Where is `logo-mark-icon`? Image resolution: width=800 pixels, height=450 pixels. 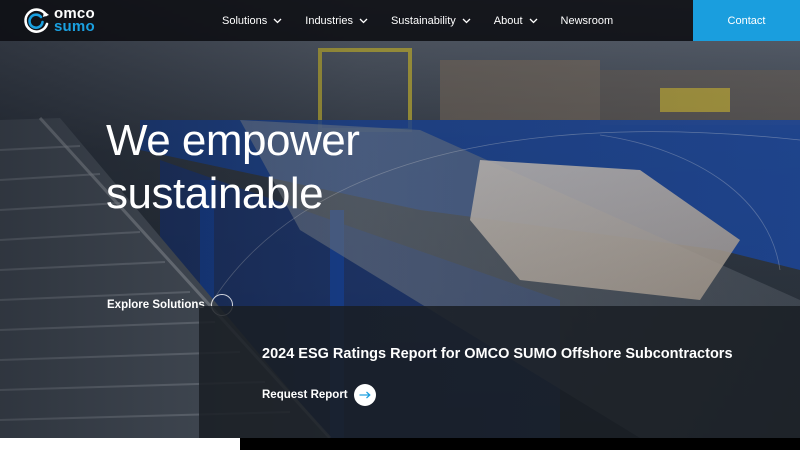 logo-mark-icon is located at coordinates (36, 20).